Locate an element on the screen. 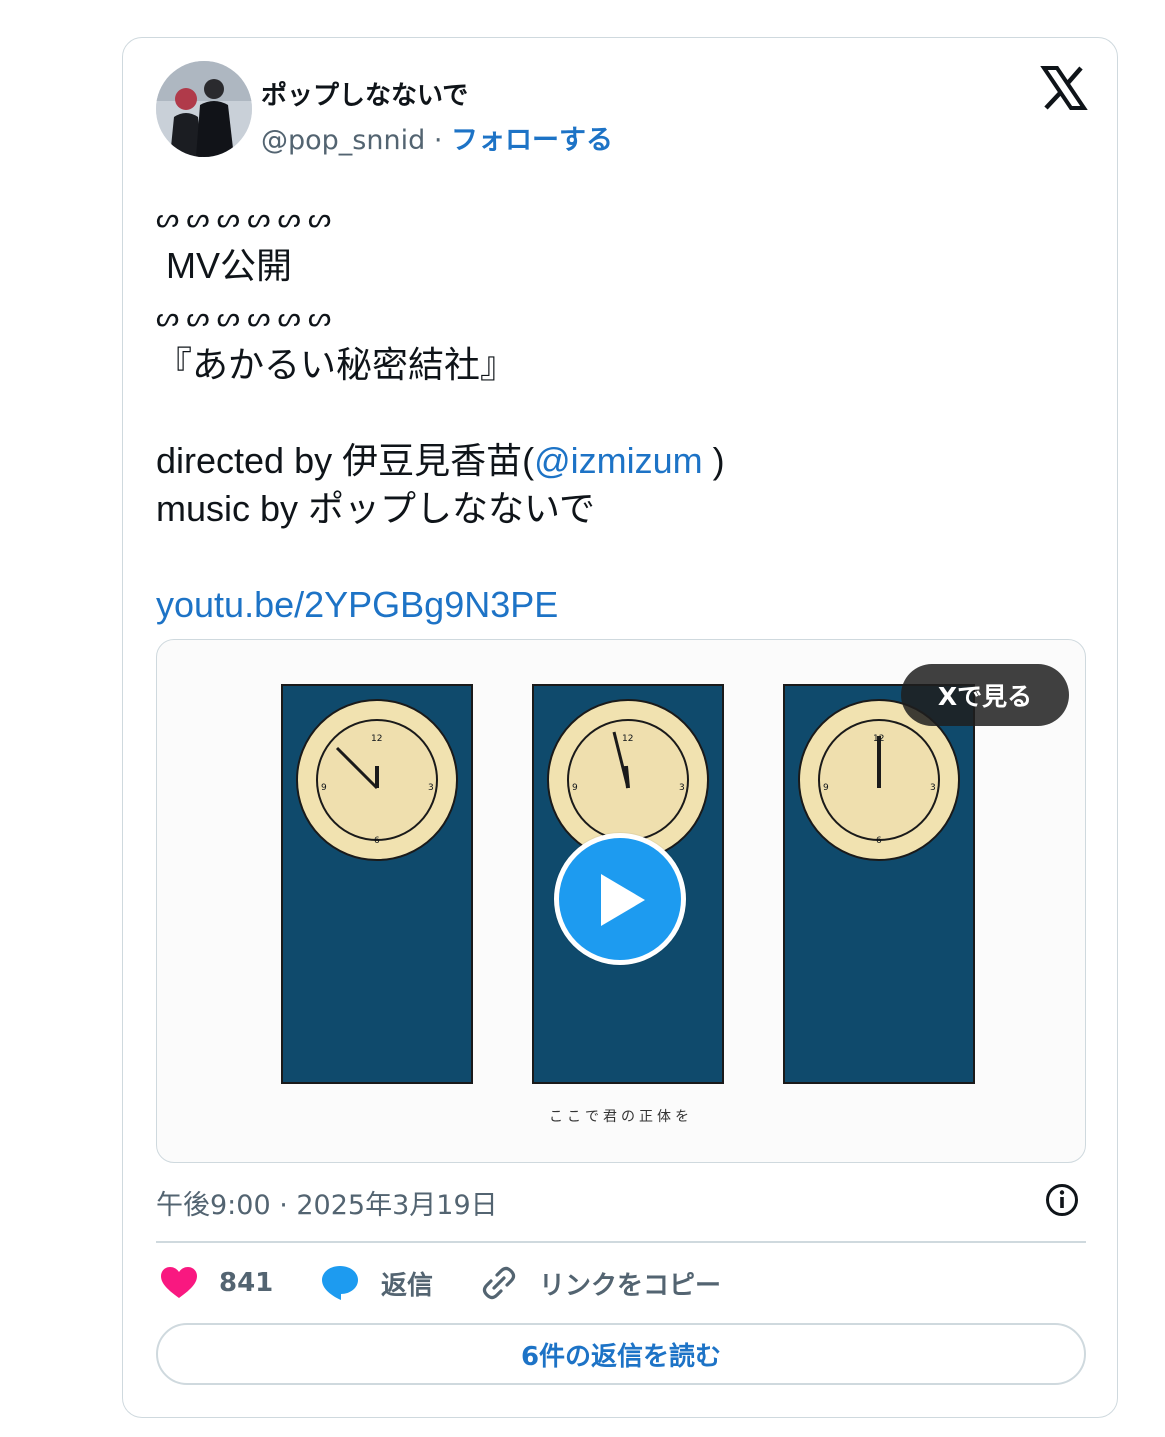  handle-row: @pop_snnid · フォローする is located at coordinates (437, 137).